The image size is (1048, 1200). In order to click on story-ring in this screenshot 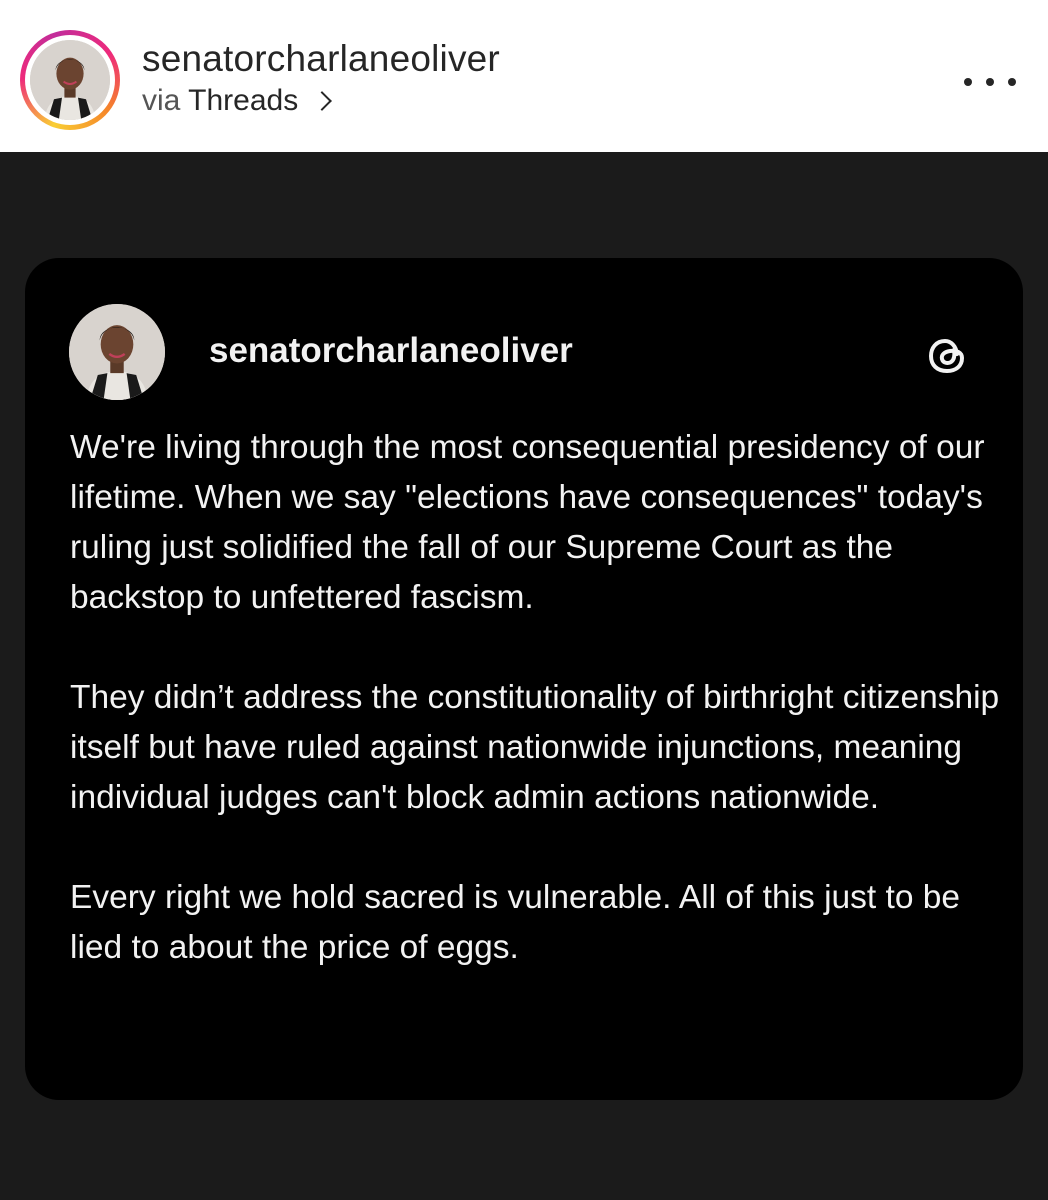, I will do `click(70, 80)`.